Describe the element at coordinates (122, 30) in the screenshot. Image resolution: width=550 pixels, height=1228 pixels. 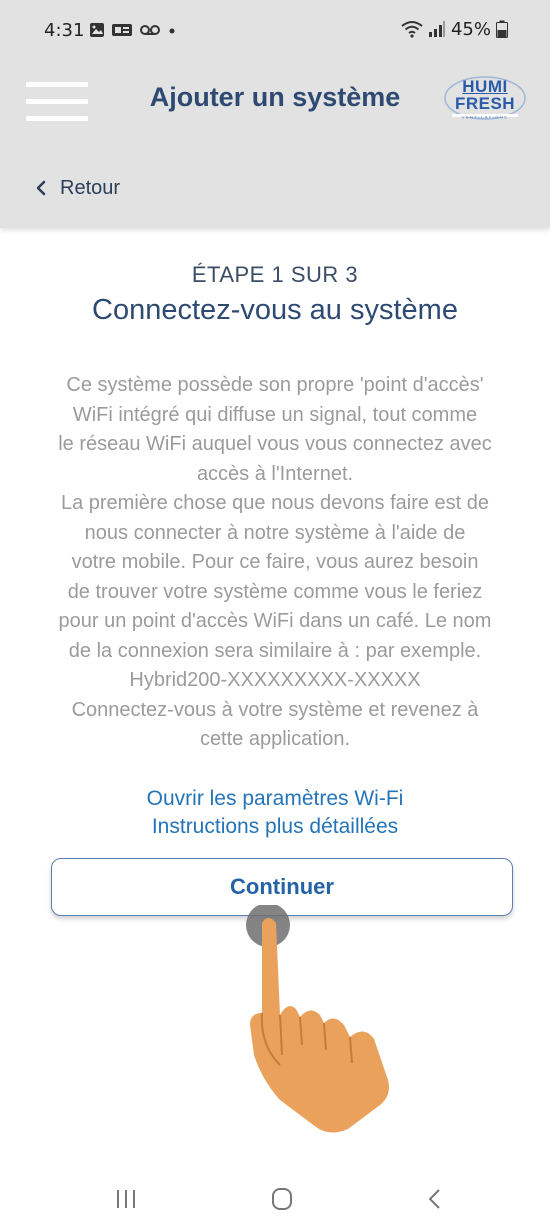
I see `app-notification-icon` at that location.